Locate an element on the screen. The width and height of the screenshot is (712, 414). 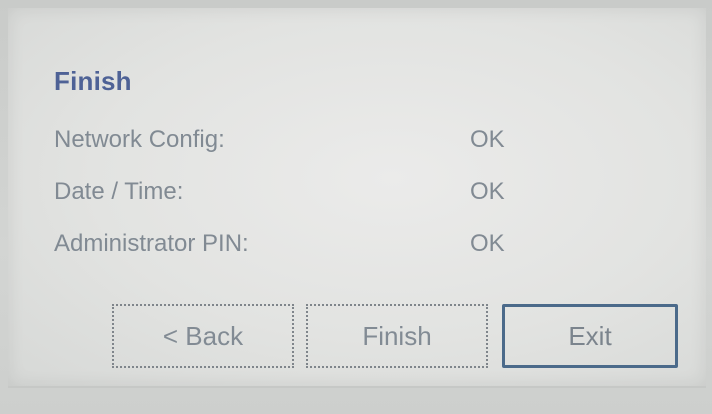
status-label: Date / Time: is located at coordinates (119, 191).